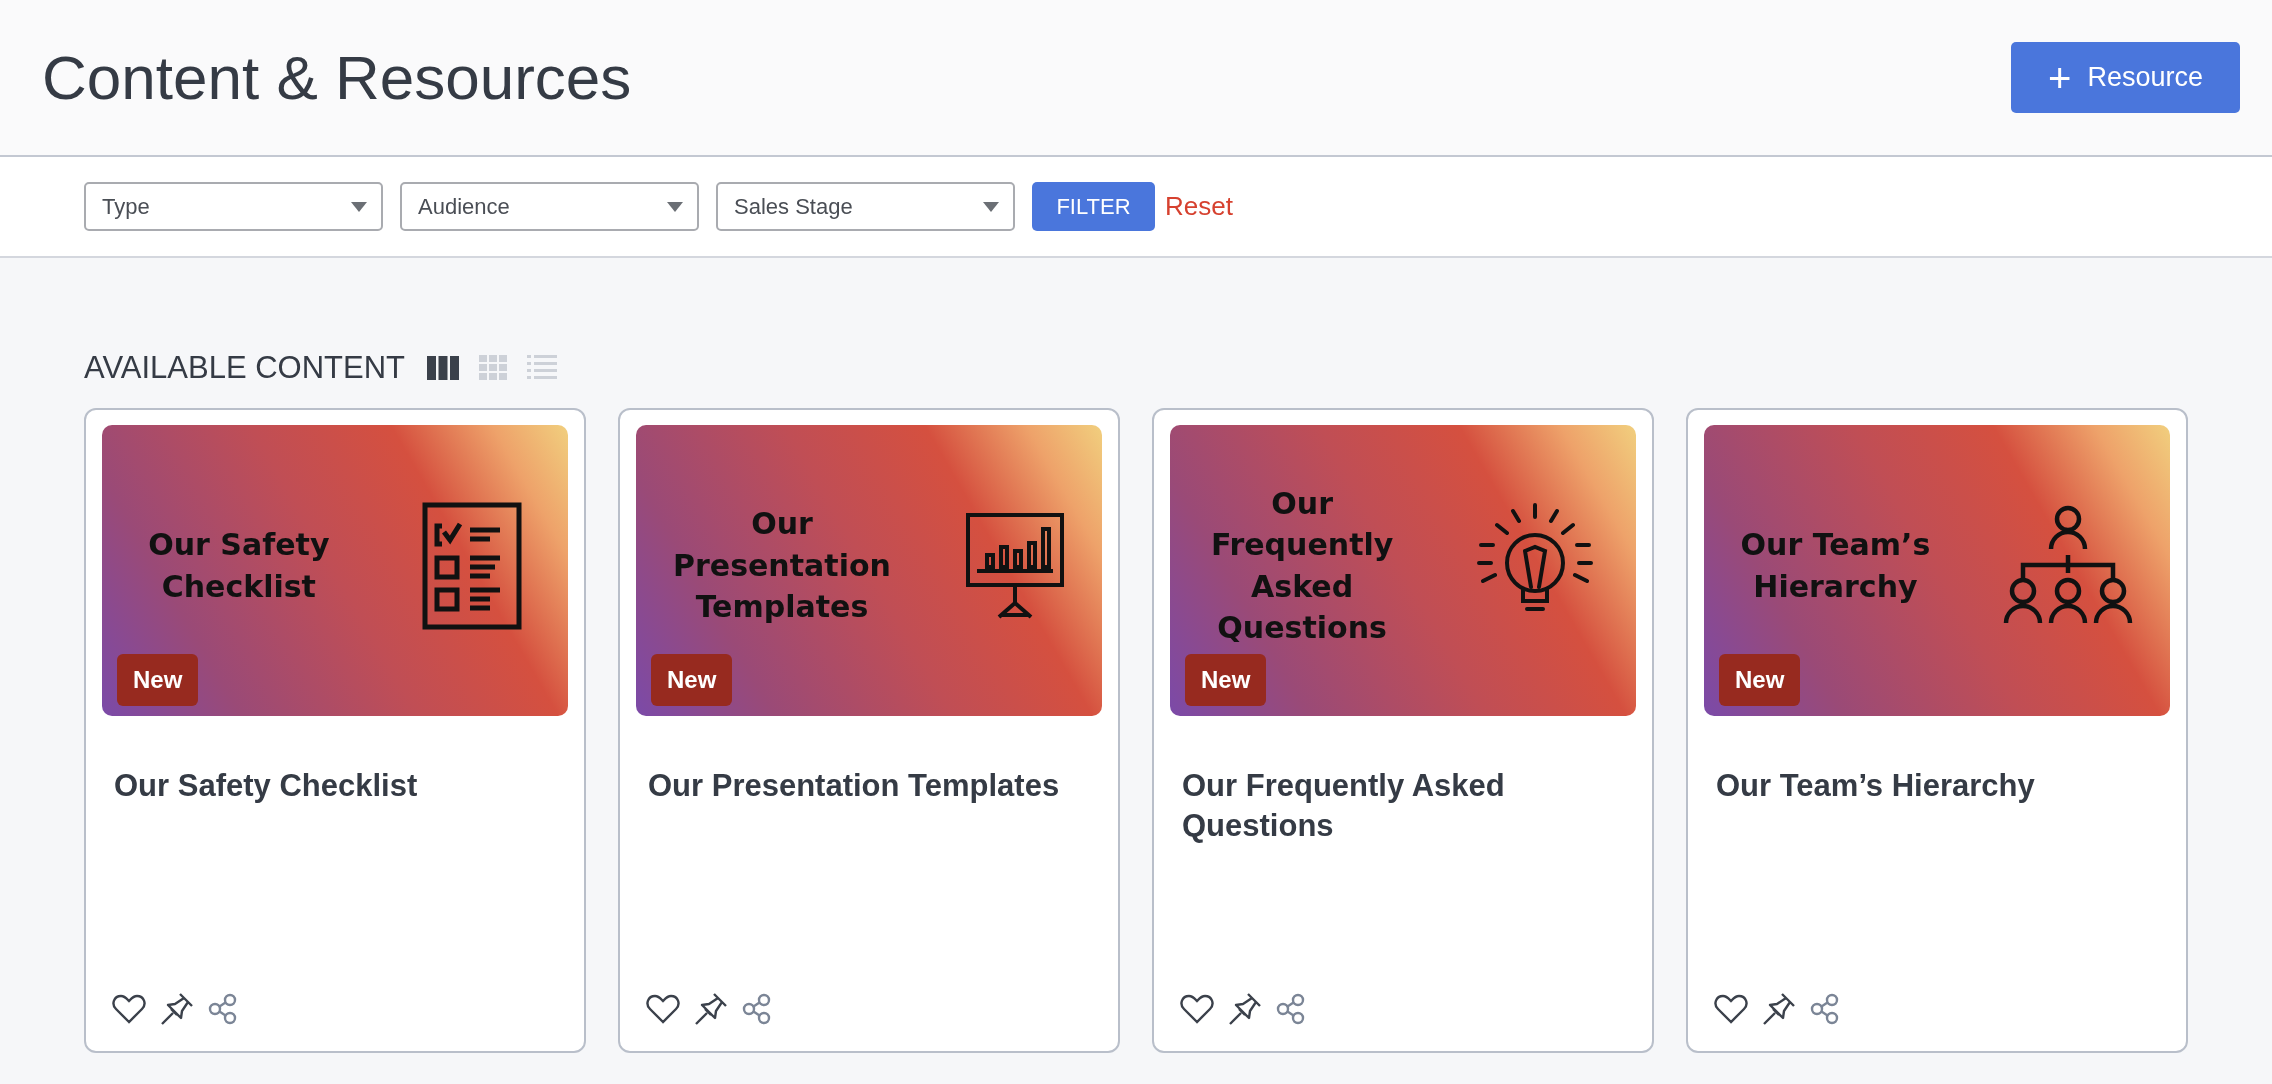  I want to click on dropdown-select: Sales Stage, so click(865, 206).